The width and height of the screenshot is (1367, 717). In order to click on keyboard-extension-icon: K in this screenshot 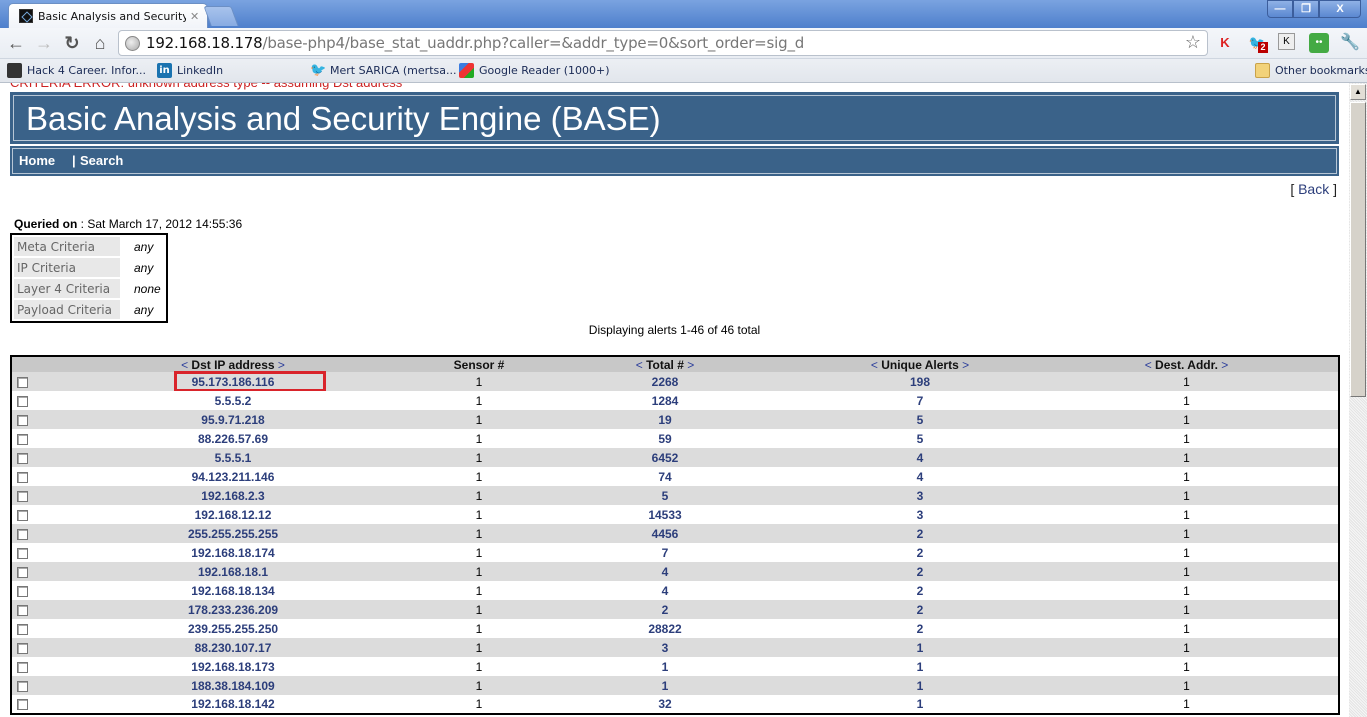, I will do `click(1286, 41)`.